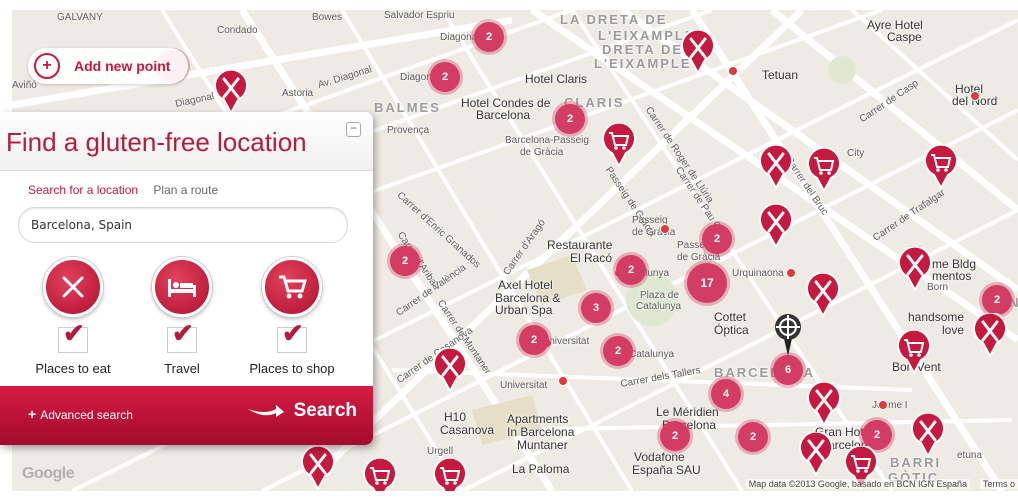 The height and width of the screenshot is (501, 1018). I want to click on add-new-point-label: Add new point, so click(122, 66).